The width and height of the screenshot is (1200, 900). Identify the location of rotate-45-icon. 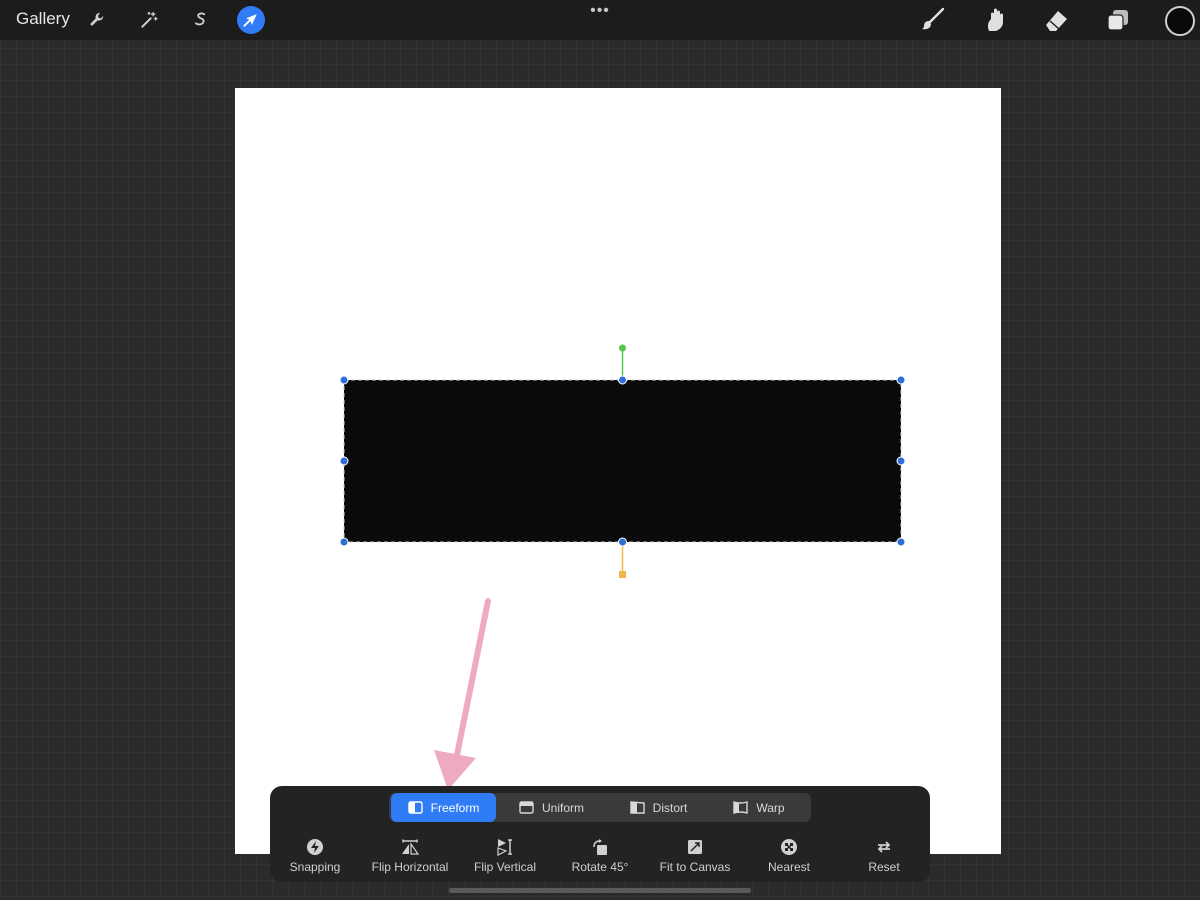
(600, 847).